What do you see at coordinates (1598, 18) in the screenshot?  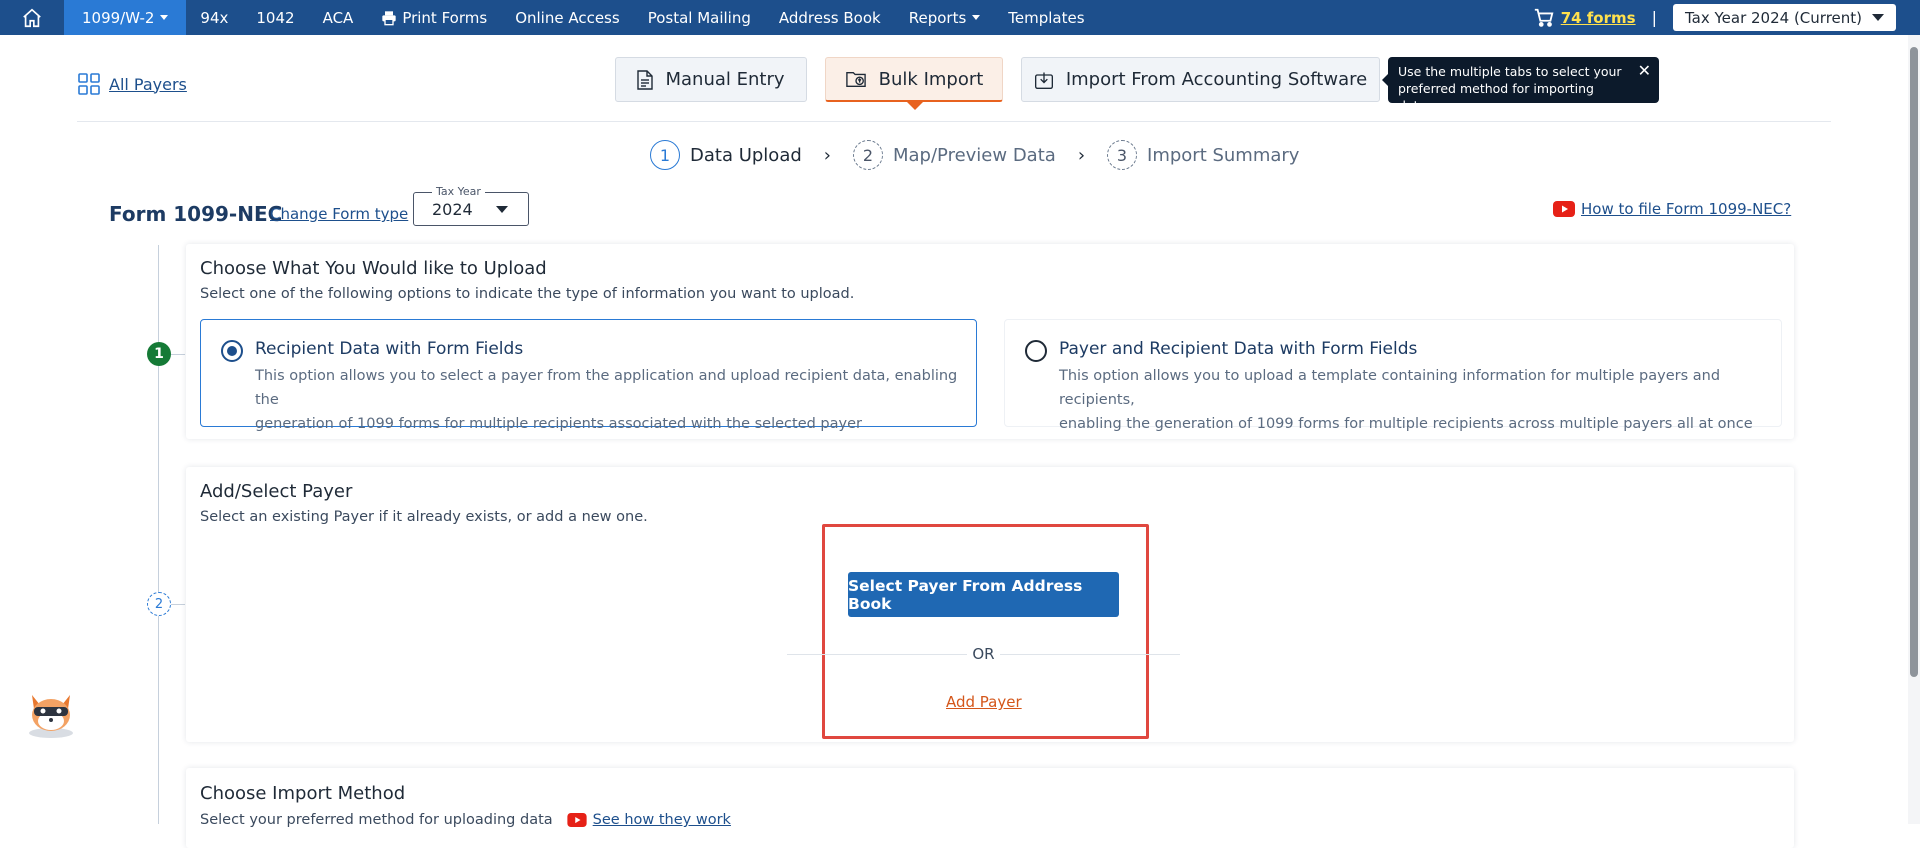 I see `cart-count-link: 74 forms` at bounding box center [1598, 18].